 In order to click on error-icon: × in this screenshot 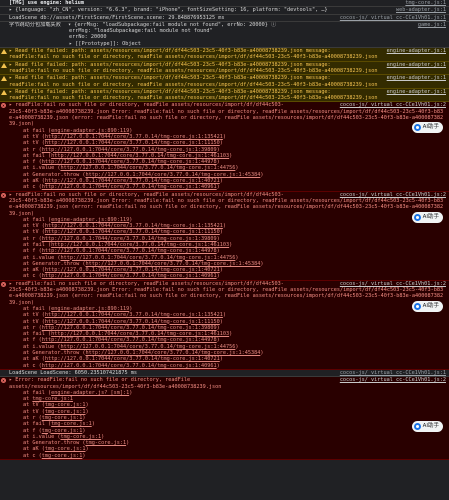, I will do `click(3, 381)`.